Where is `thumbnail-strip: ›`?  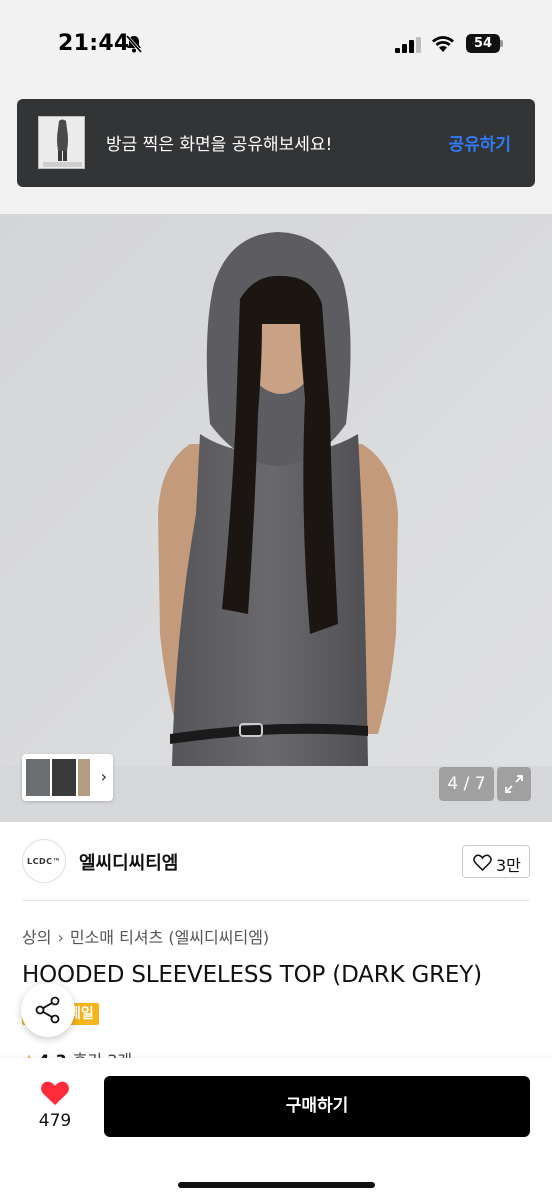 thumbnail-strip: › is located at coordinates (67, 777).